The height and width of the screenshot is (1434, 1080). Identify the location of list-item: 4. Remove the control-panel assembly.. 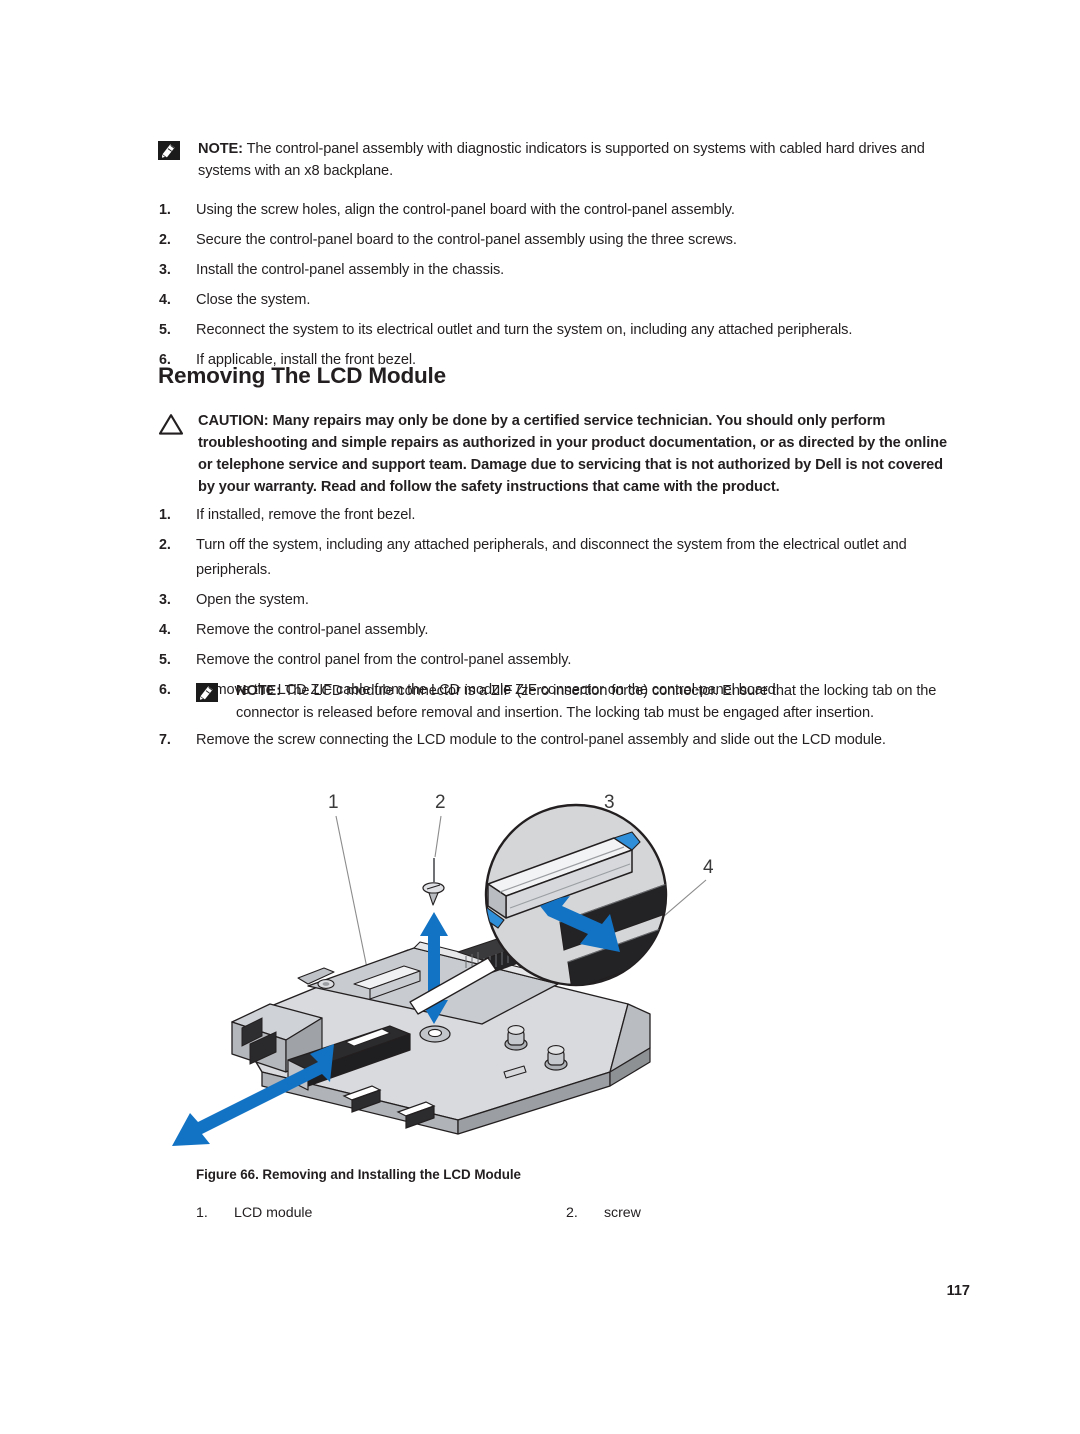
(558, 630).